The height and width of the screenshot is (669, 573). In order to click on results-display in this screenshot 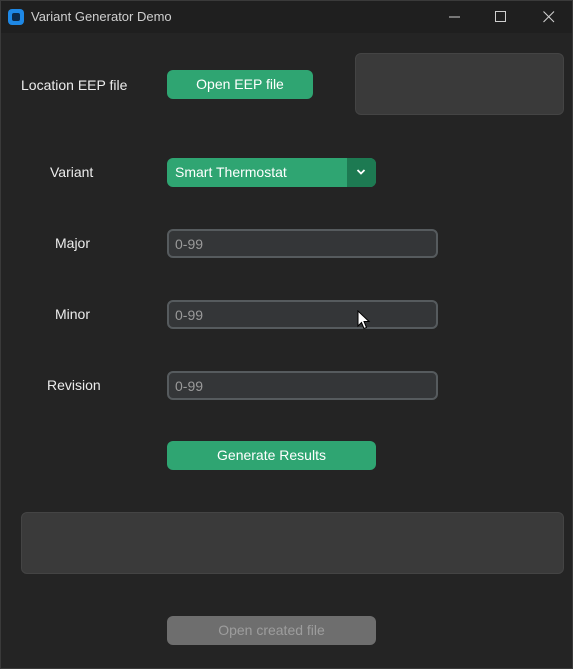, I will do `click(292, 543)`.